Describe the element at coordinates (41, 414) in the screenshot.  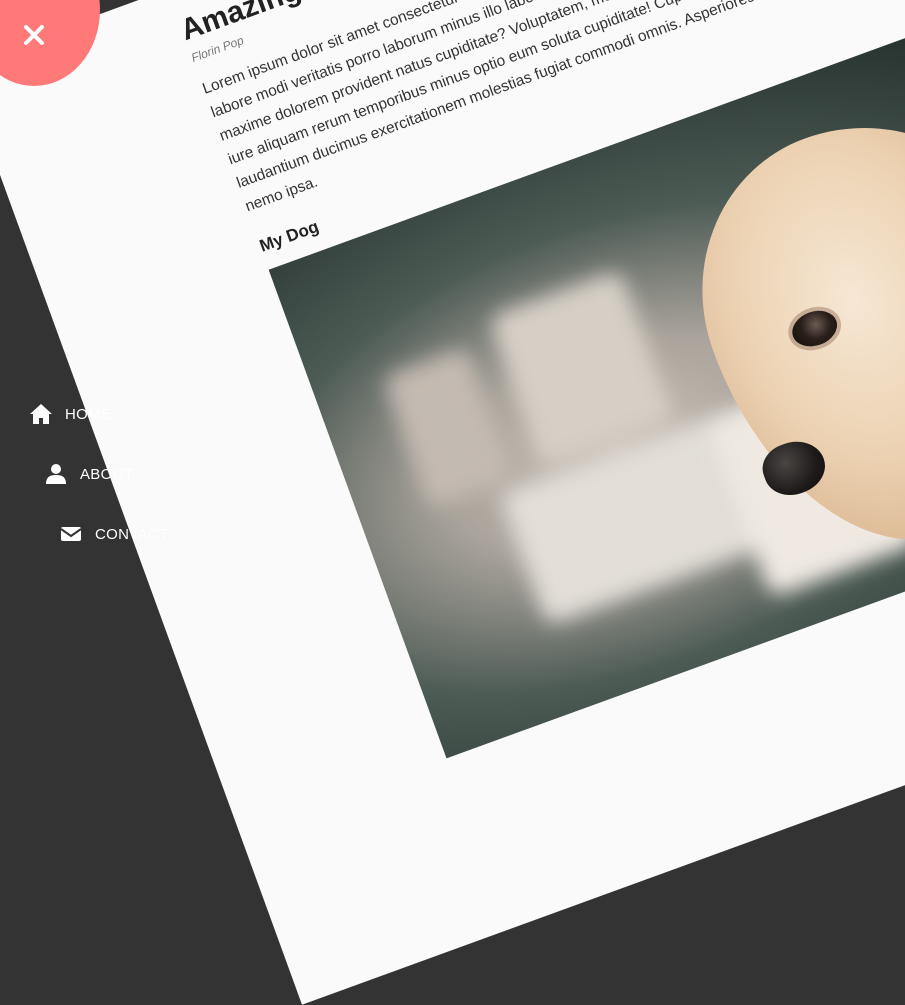
I see `home-icon` at that location.